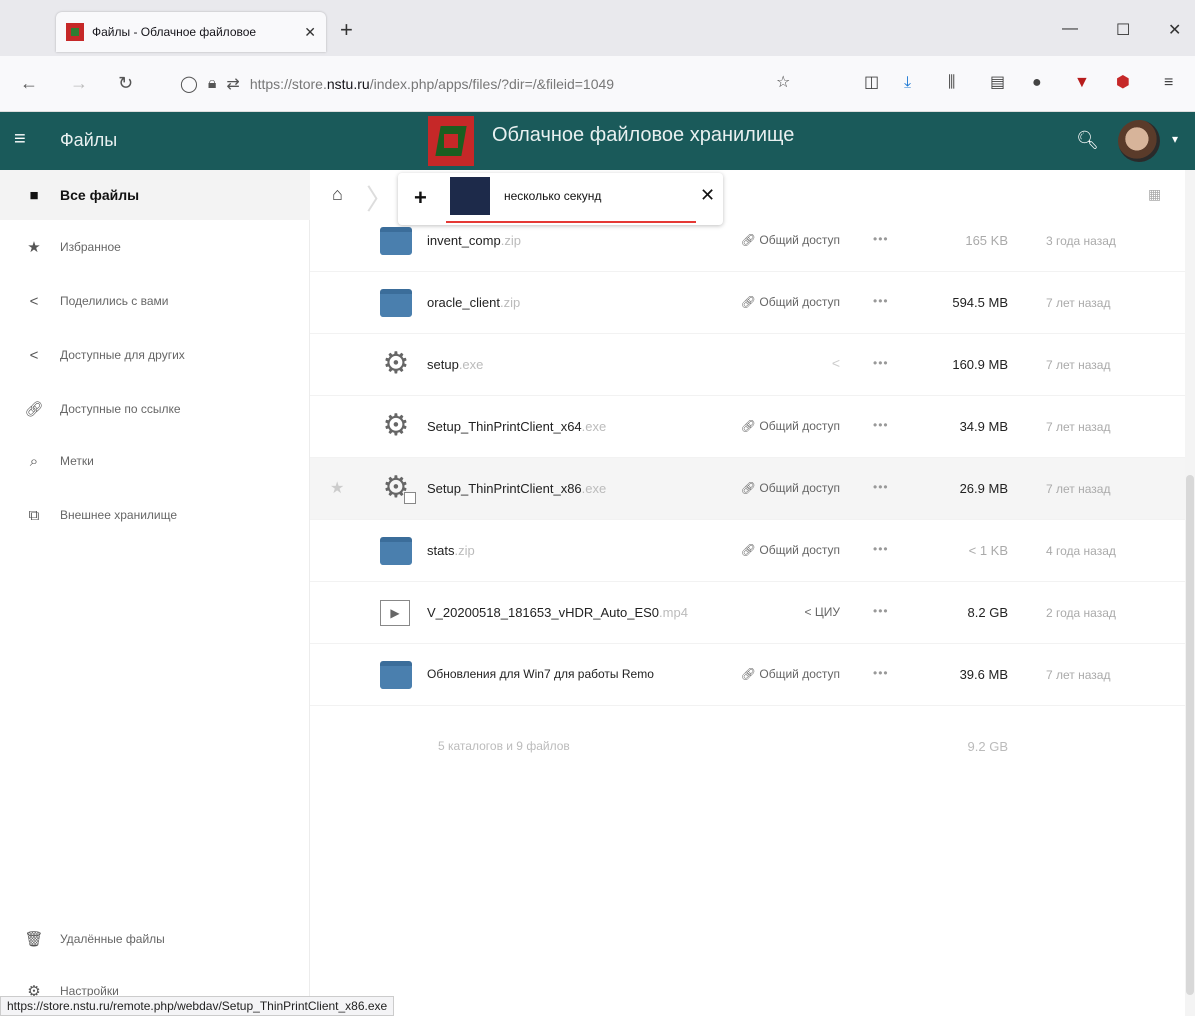  Describe the element at coordinates (783, 83) in the screenshot. I see `bookmark-star-icon: ☆` at that location.